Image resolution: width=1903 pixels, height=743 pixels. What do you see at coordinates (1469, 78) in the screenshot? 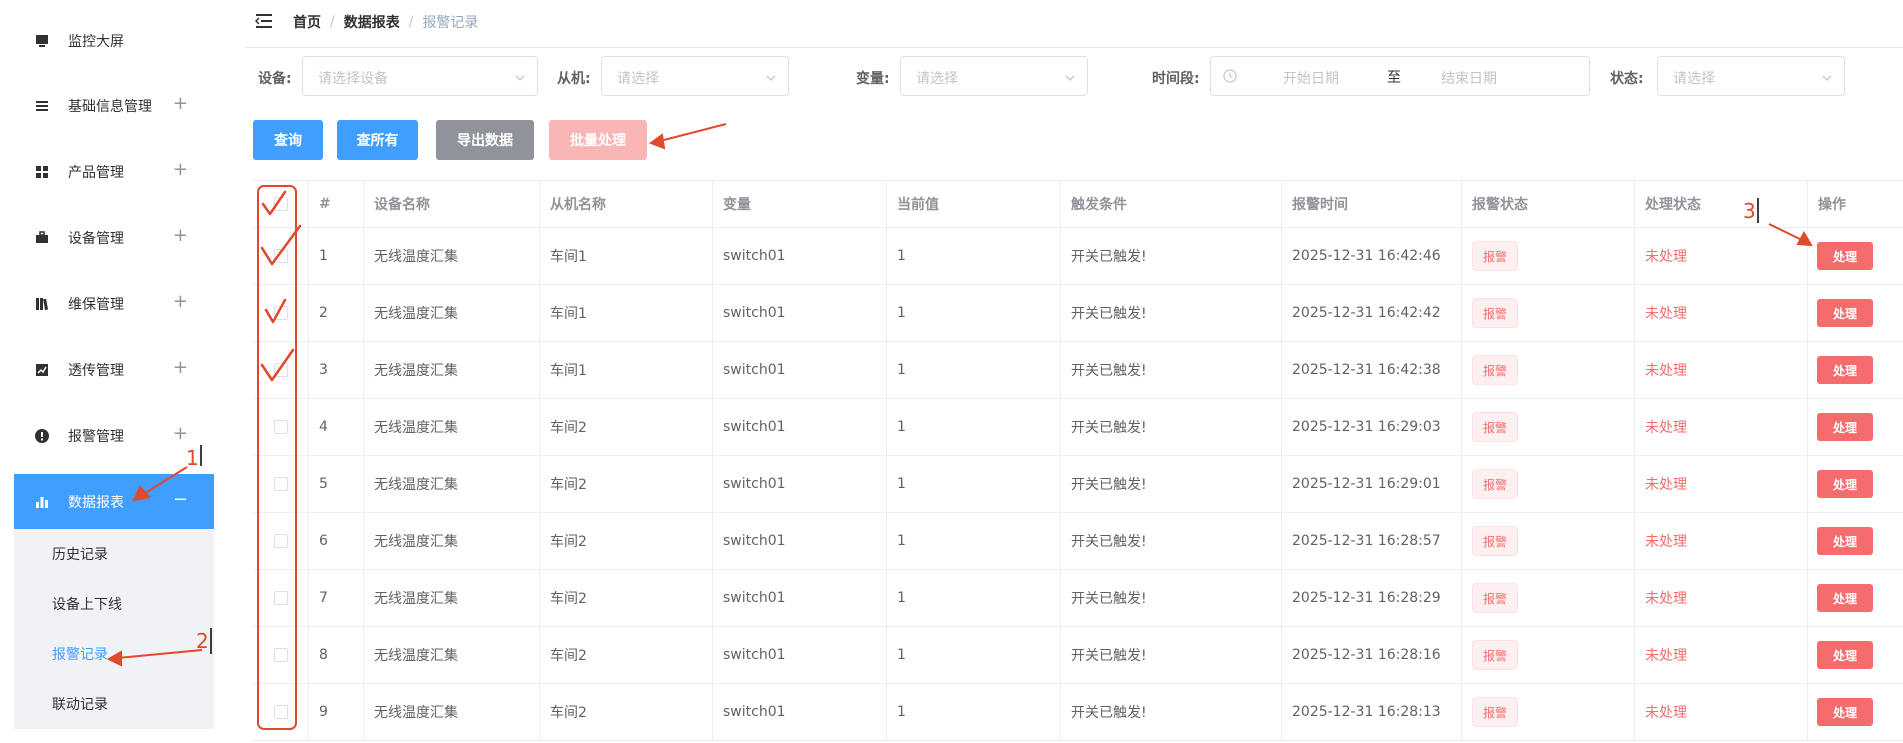
I see `end-date-input: 结束日期` at bounding box center [1469, 78].